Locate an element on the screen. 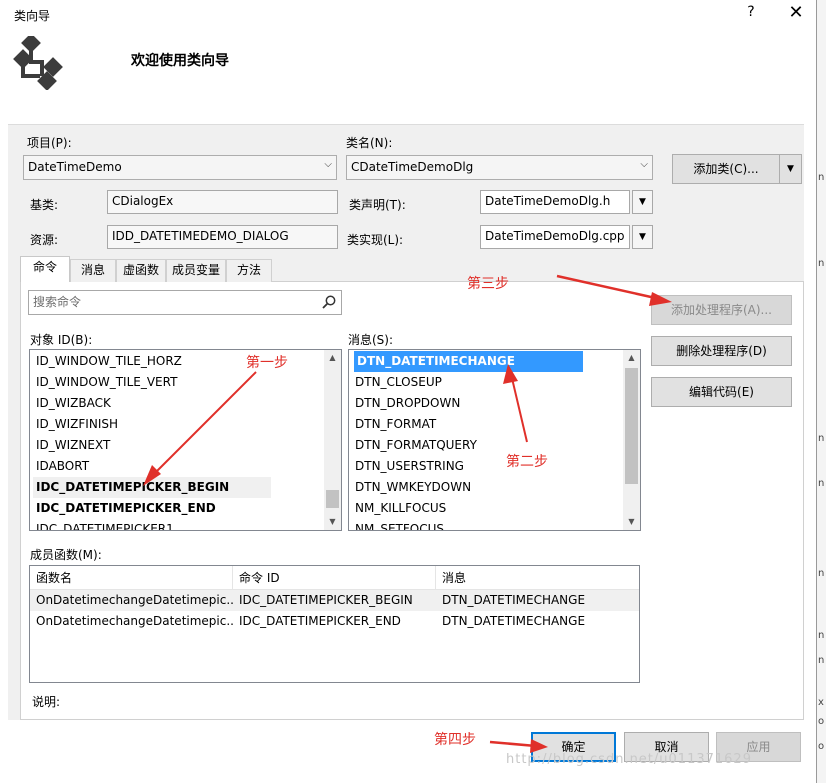  list-item: DTN_FORMAT is located at coordinates (395, 424).